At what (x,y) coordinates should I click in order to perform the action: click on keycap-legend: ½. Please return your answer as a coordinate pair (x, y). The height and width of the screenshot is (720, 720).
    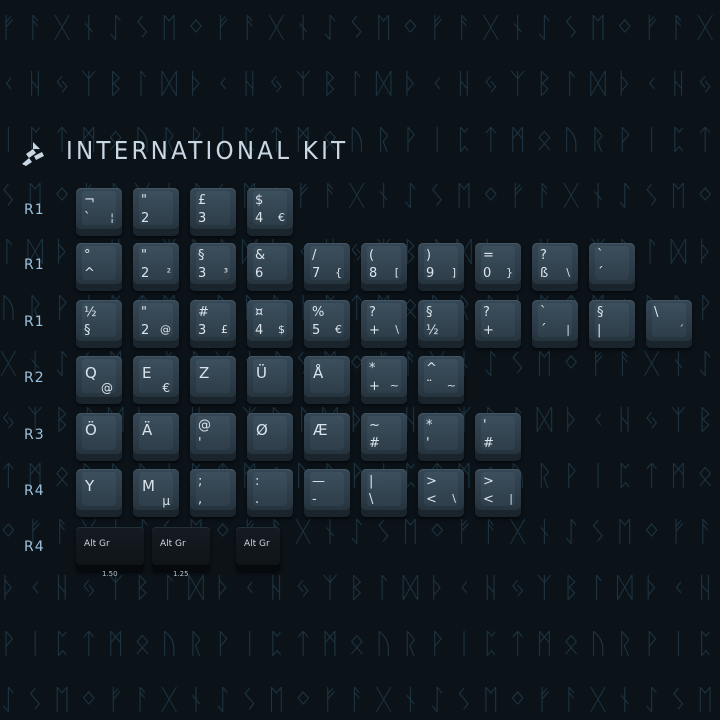
    Looking at the image, I should click on (432, 330).